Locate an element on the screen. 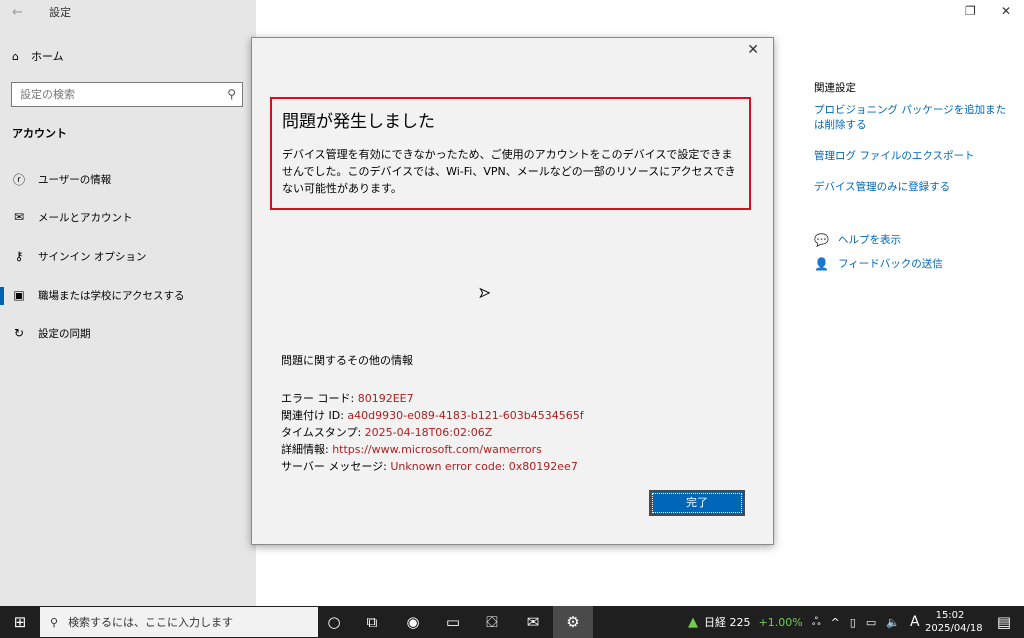 The height and width of the screenshot is (638, 1024). nav-email-accounts: ✉ メールとアカウント is located at coordinates (128, 217).